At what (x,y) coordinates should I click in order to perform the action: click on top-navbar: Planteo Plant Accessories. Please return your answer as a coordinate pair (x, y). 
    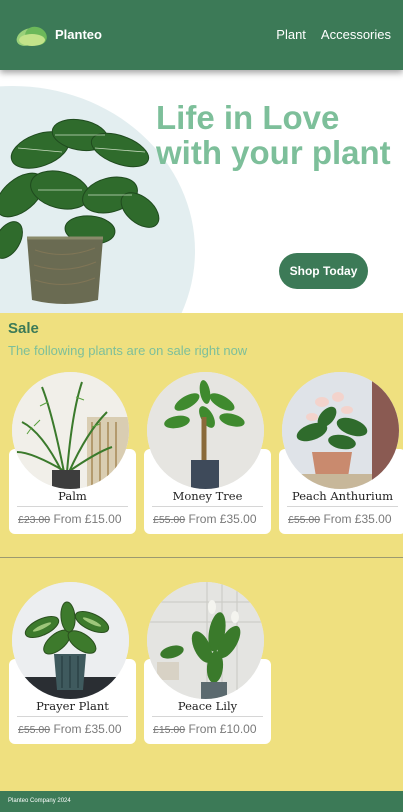
    Looking at the image, I should click on (201, 35).